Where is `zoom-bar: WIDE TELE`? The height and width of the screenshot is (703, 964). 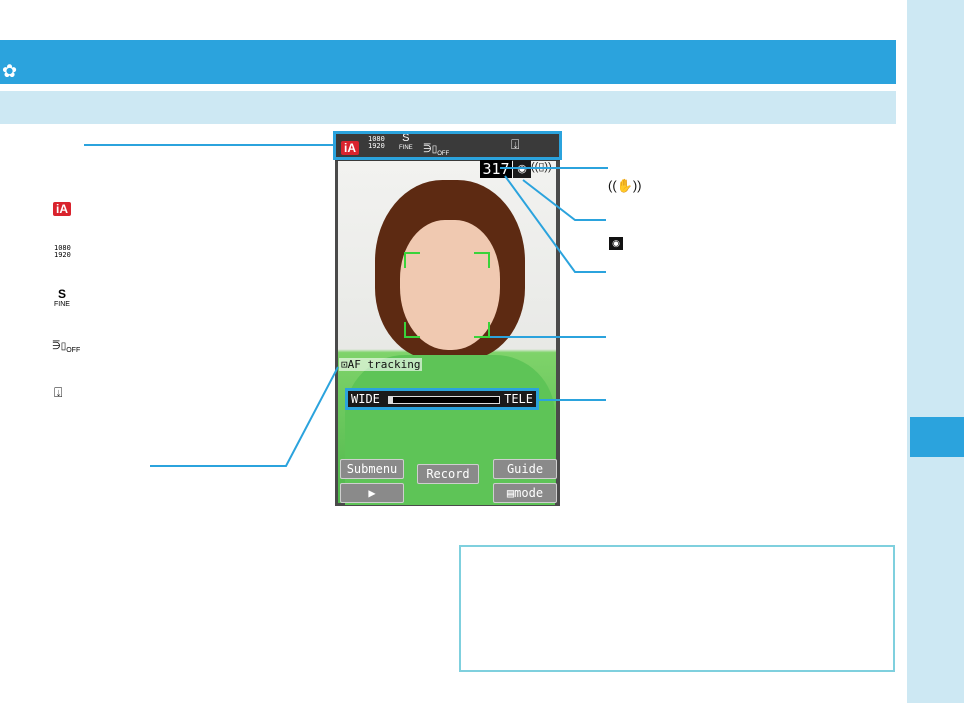 zoom-bar: WIDE TELE is located at coordinates (442, 399).